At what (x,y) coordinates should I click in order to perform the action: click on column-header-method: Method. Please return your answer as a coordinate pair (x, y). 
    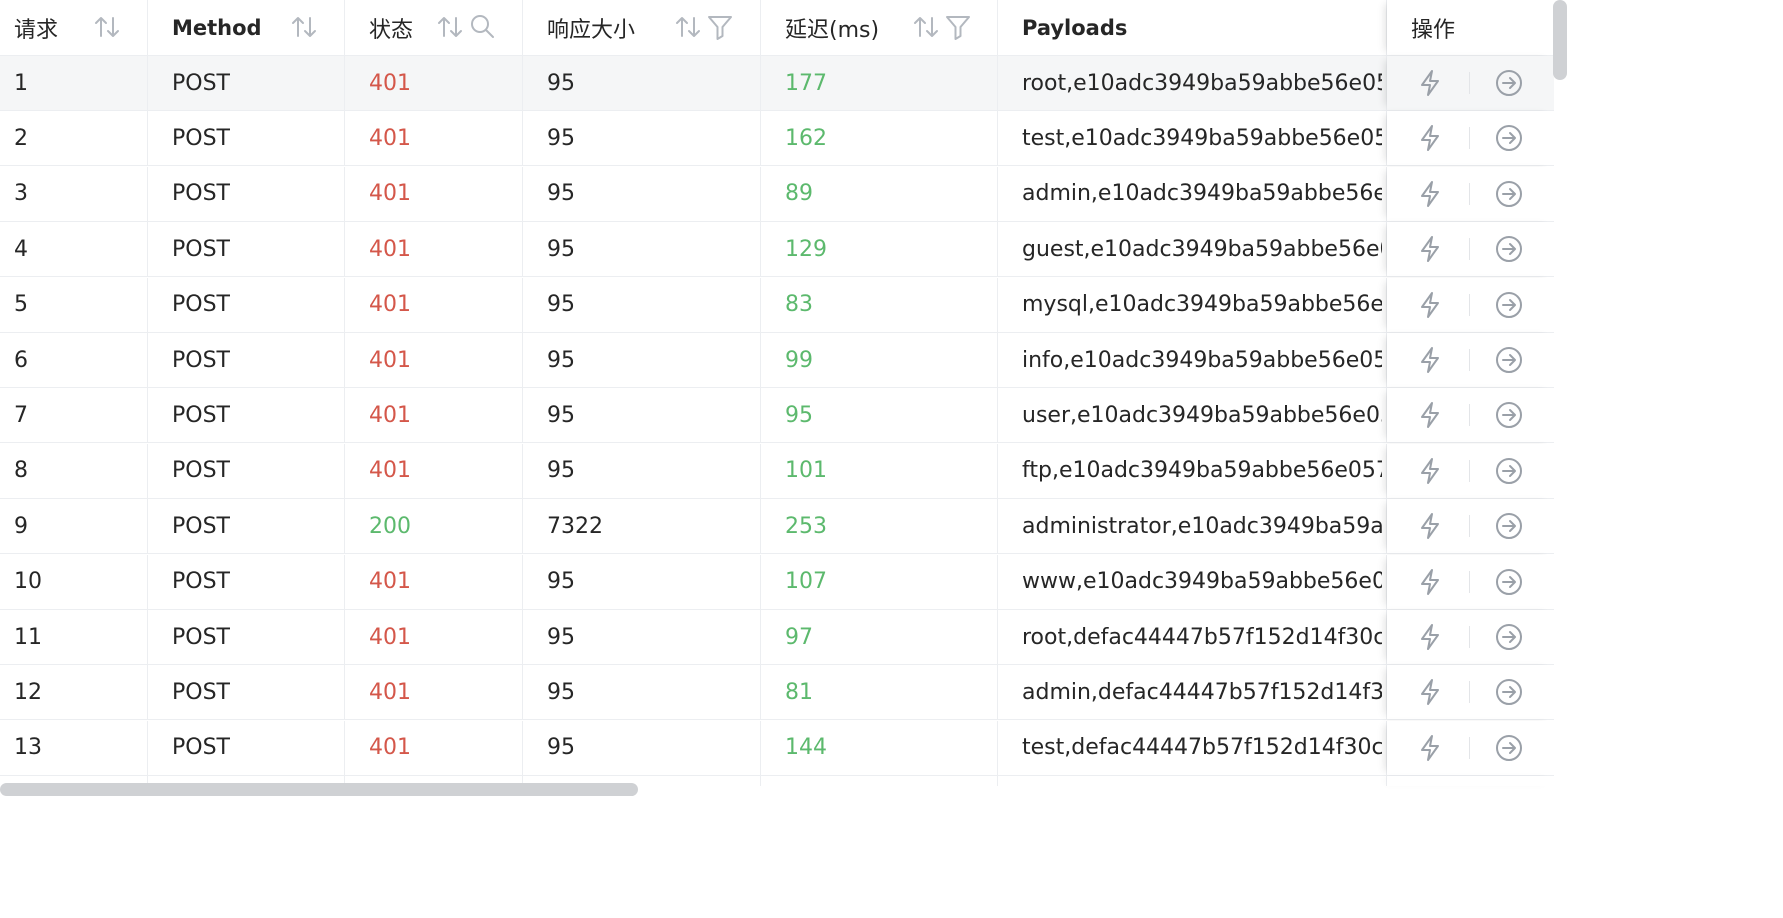
    Looking at the image, I should click on (246, 27).